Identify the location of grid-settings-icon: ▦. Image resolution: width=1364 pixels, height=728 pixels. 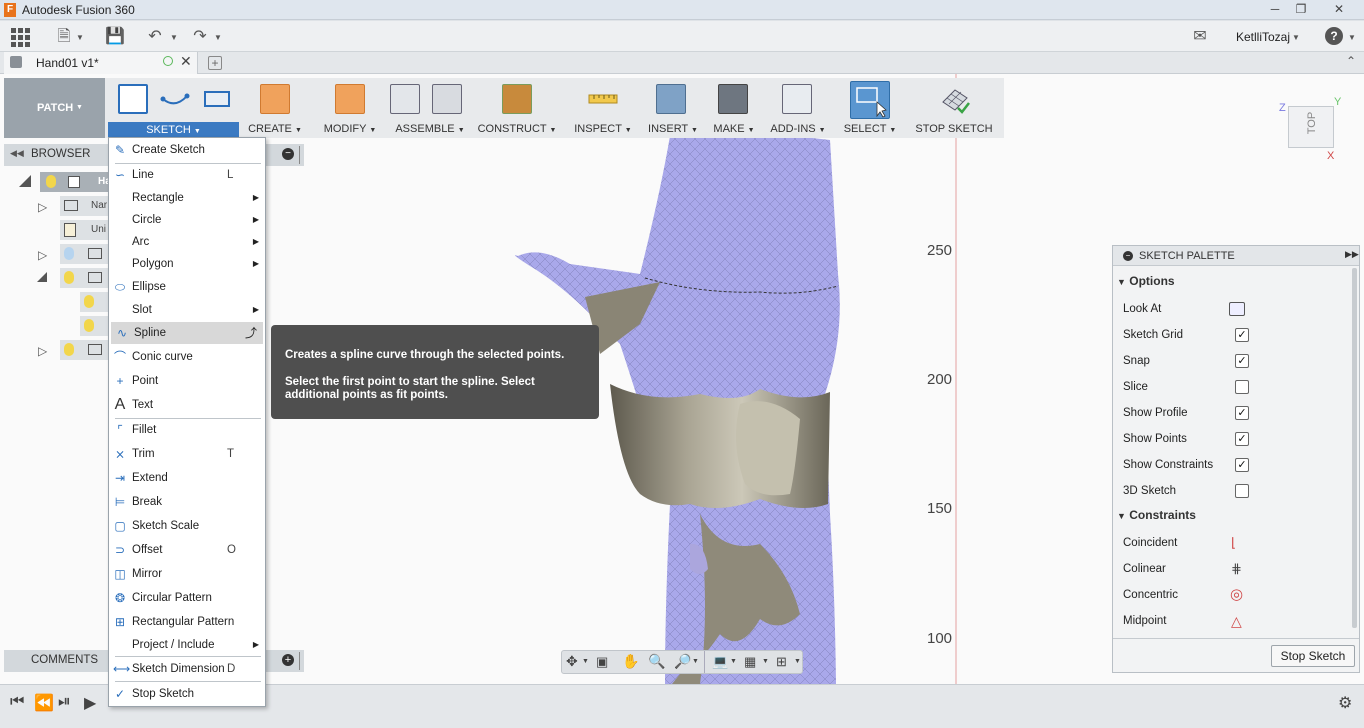
(750, 662).